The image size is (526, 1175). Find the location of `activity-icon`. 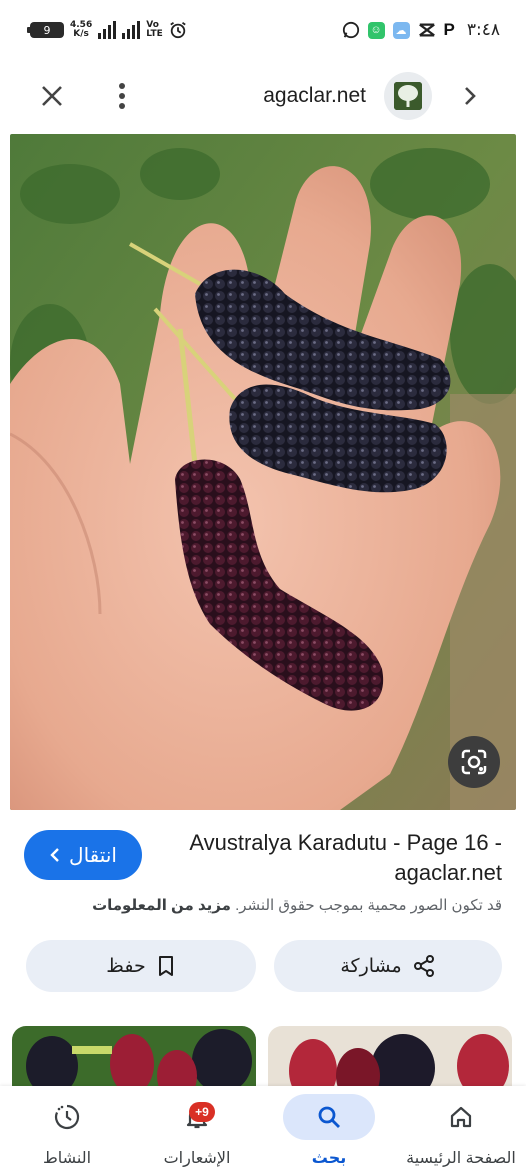

activity-icon is located at coordinates (67, 1117).